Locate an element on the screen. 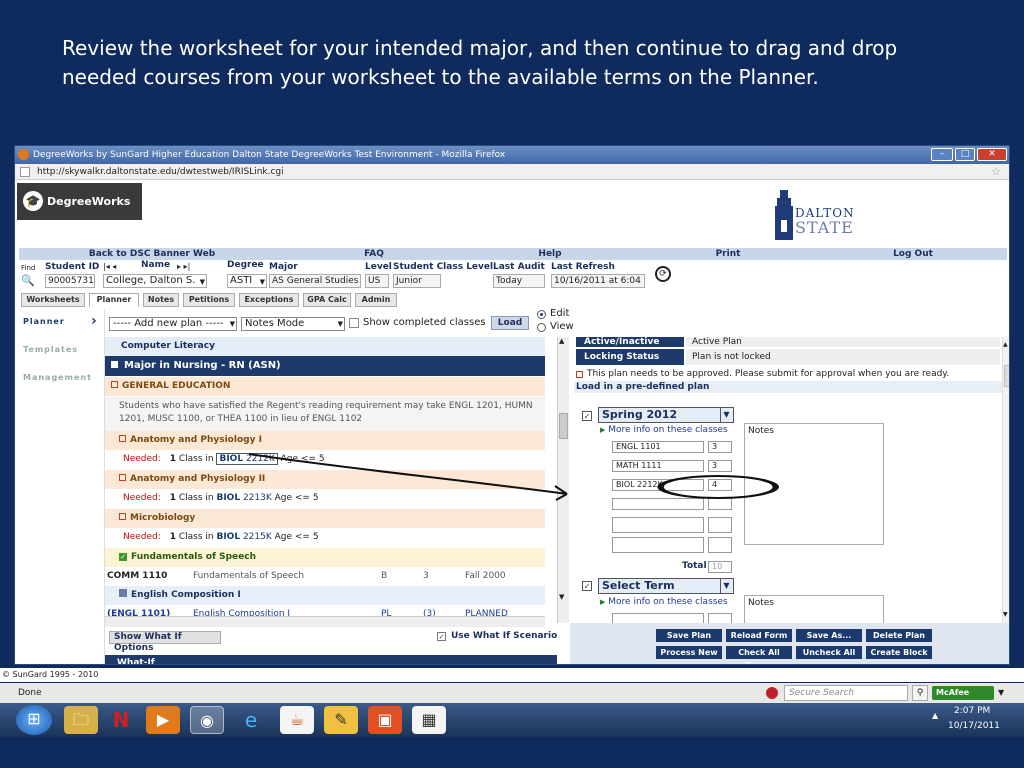  course-slot: MATH 1111 is located at coordinates (658, 466).